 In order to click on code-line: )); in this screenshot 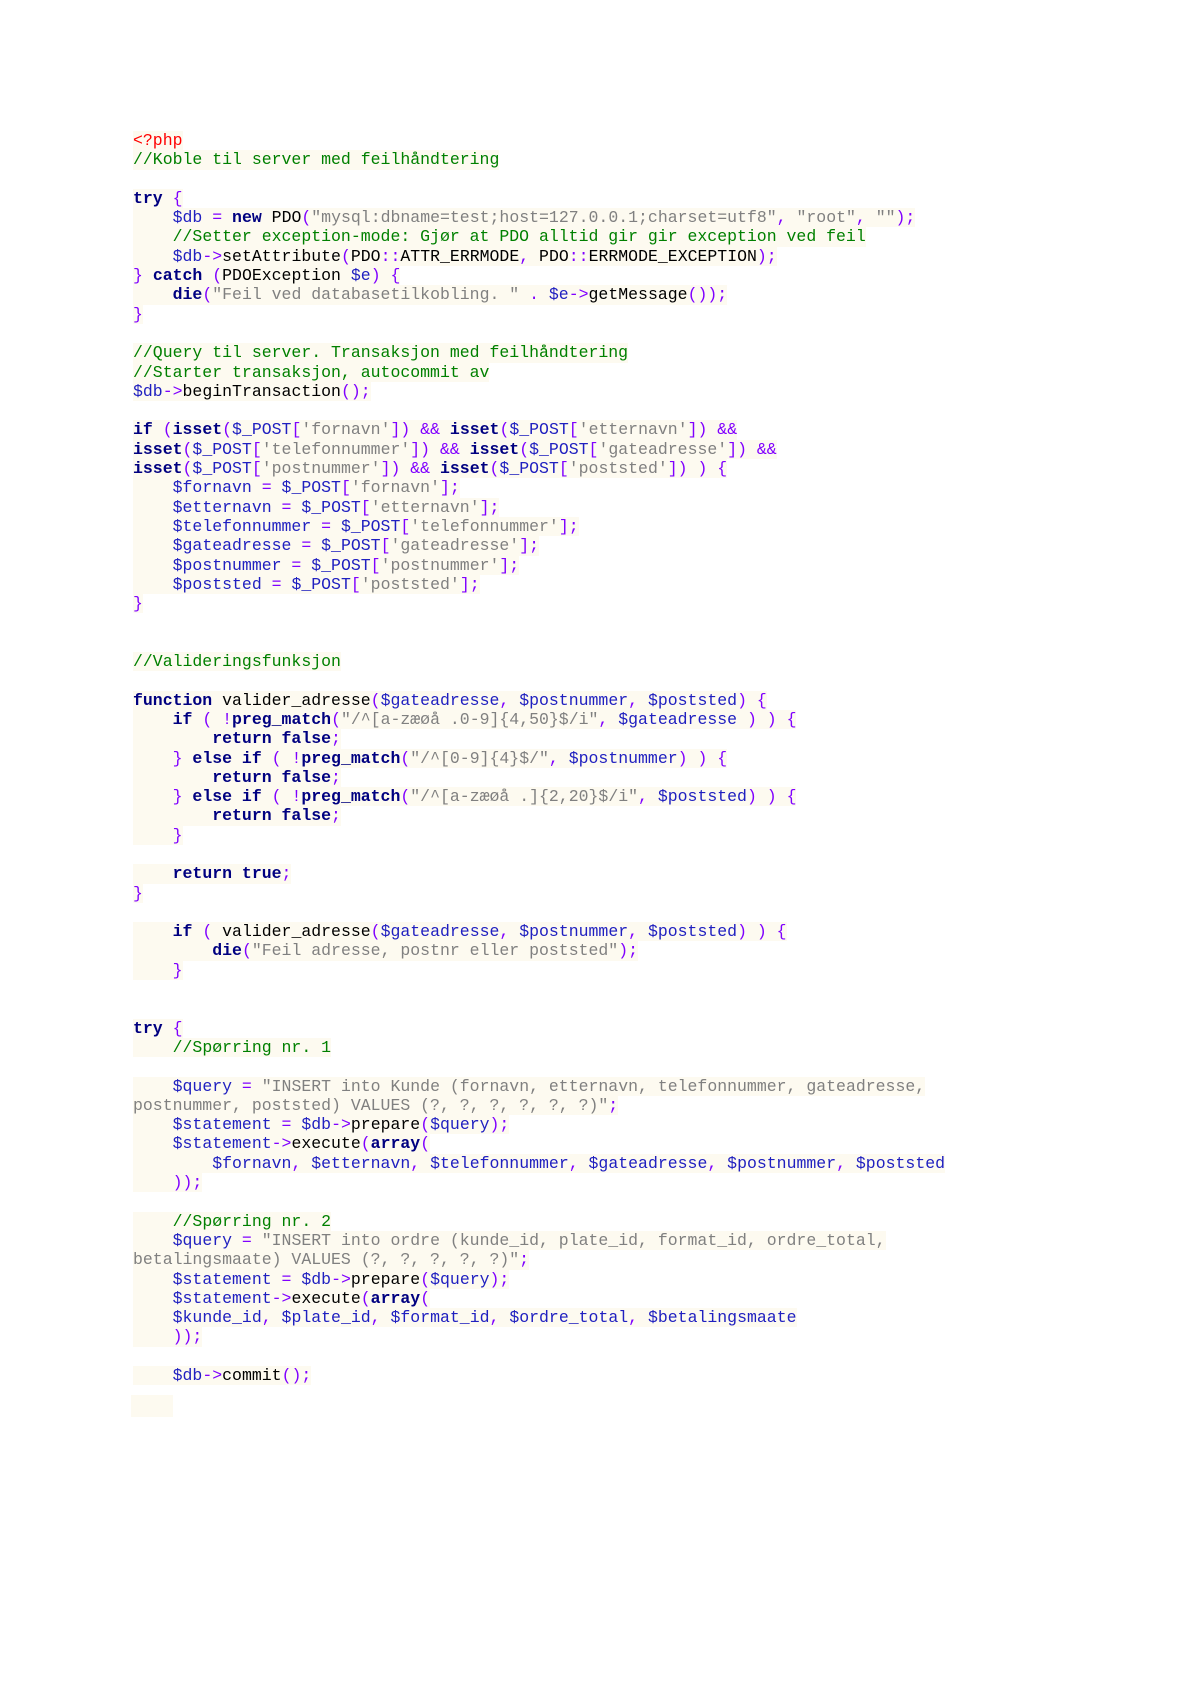, I will do `click(539, 1183)`.